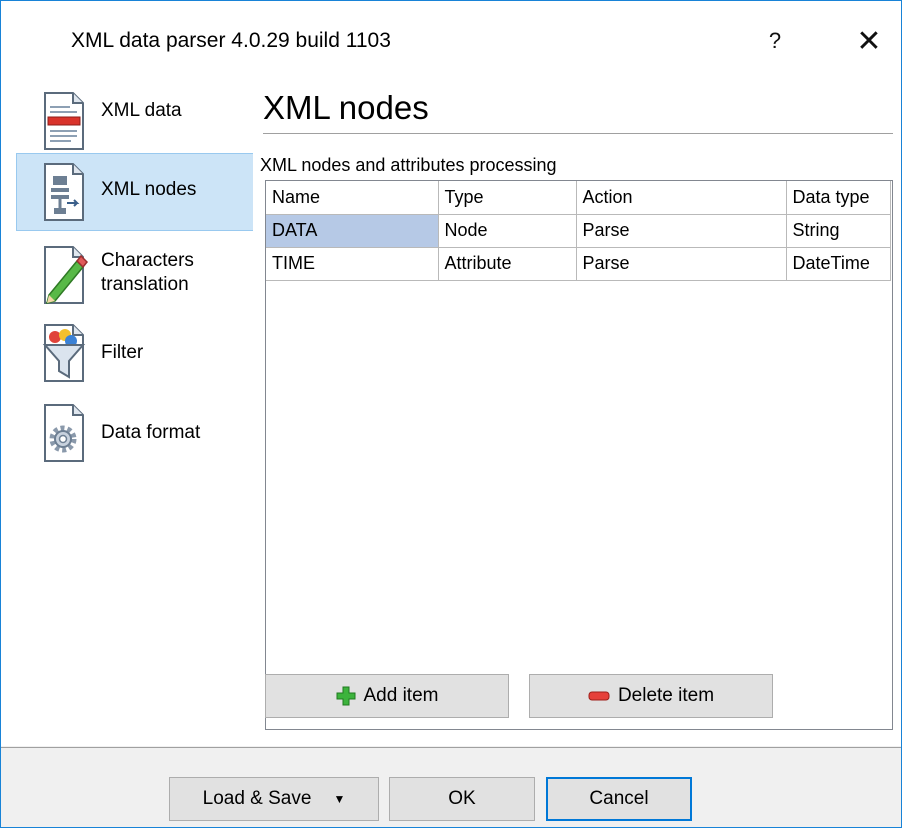  Describe the element at coordinates (339, 799) in the screenshot. I see `dropdown-arrow-icon: ▼` at that location.